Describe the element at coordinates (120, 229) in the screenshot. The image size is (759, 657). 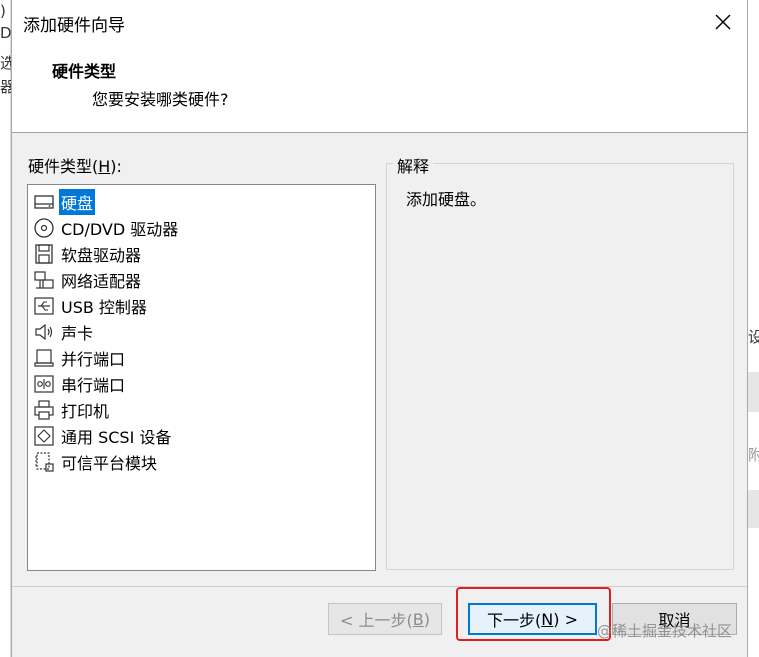
I see `list-item-label: CD/DVD 驱动器` at that location.